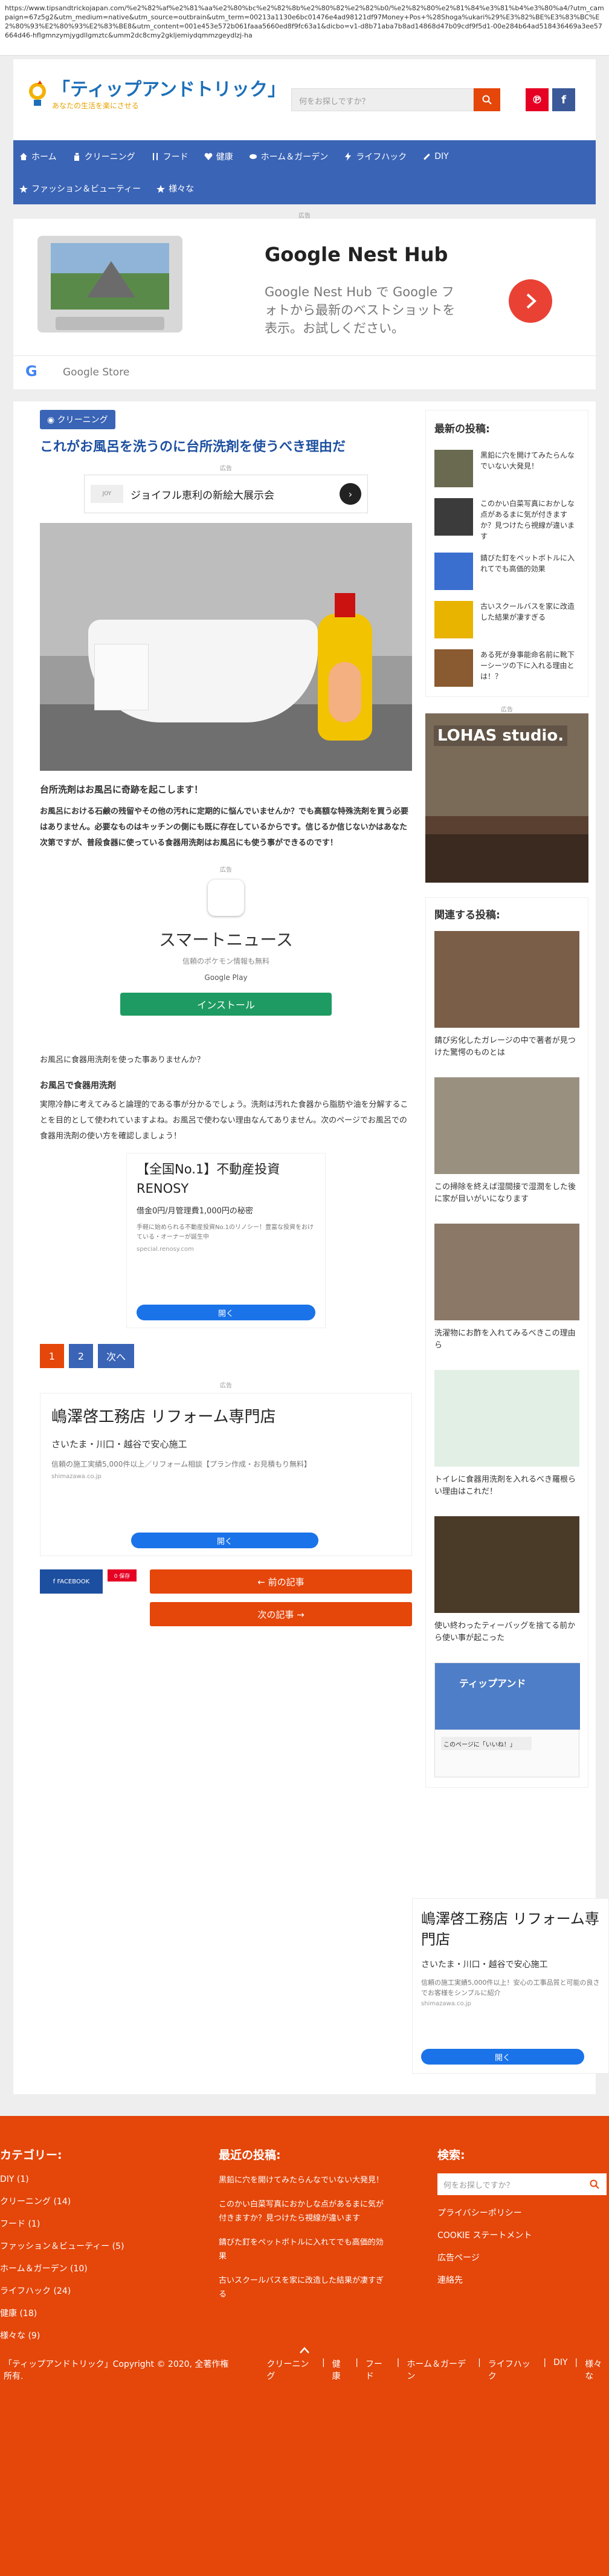  I want to click on footer-nav-link: ホーム＆ガーデン, so click(439, 2370).